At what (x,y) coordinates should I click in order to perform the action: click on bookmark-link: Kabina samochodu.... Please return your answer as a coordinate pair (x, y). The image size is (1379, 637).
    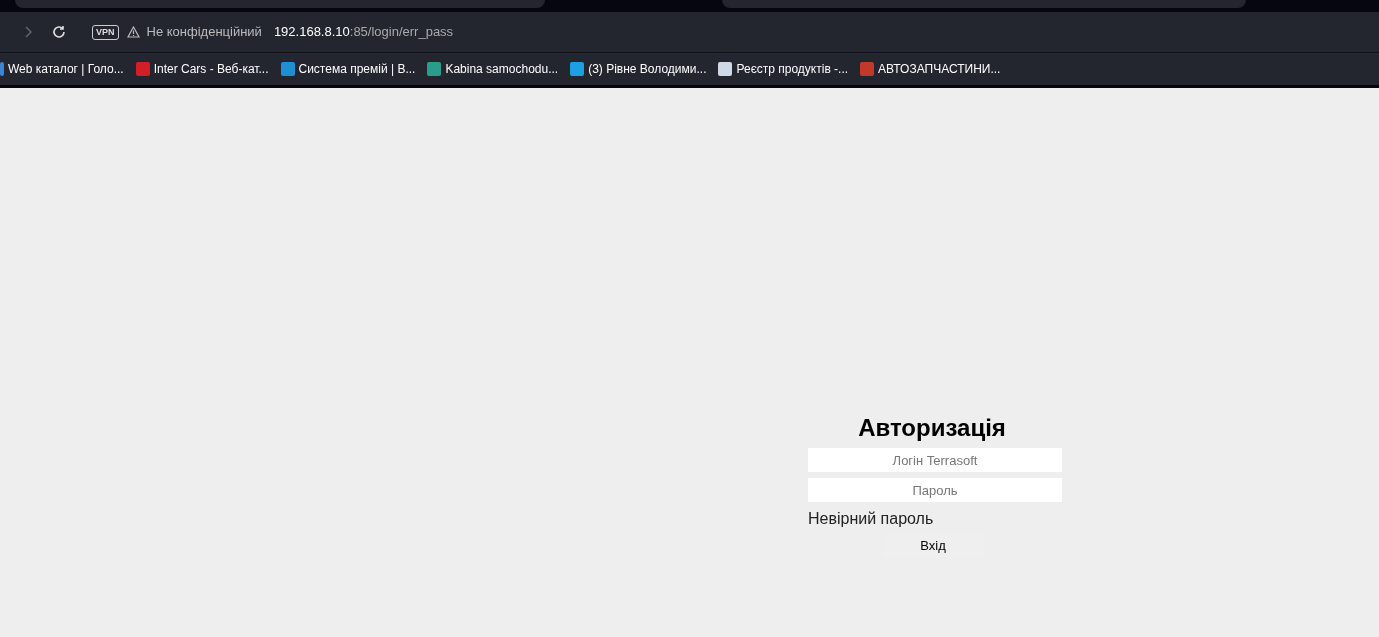
    Looking at the image, I should click on (502, 69).